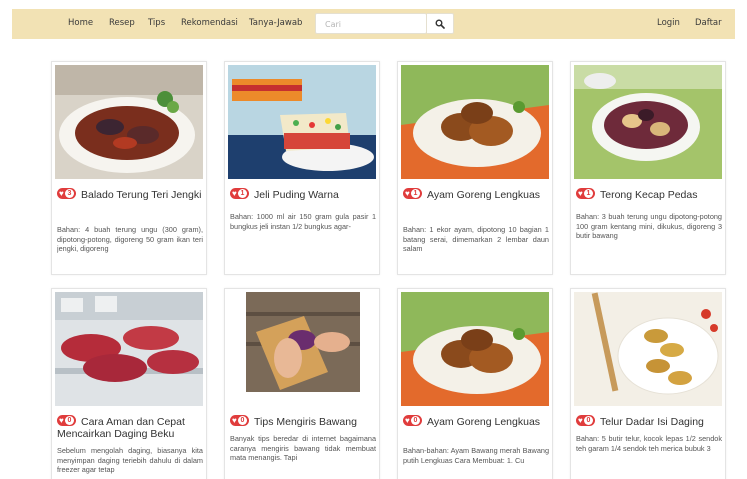 The width and height of the screenshot is (747, 479). Describe the element at coordinates (209, 23) in the screenshot. I see `nav-rekomendasi-link: Rekomendasi` at that location.